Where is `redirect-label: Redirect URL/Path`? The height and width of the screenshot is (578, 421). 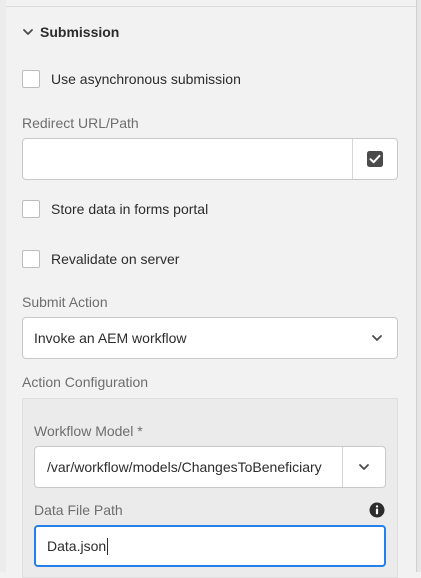
redirect-label: Redirect URL/Path is located at coordinates (80, 123).